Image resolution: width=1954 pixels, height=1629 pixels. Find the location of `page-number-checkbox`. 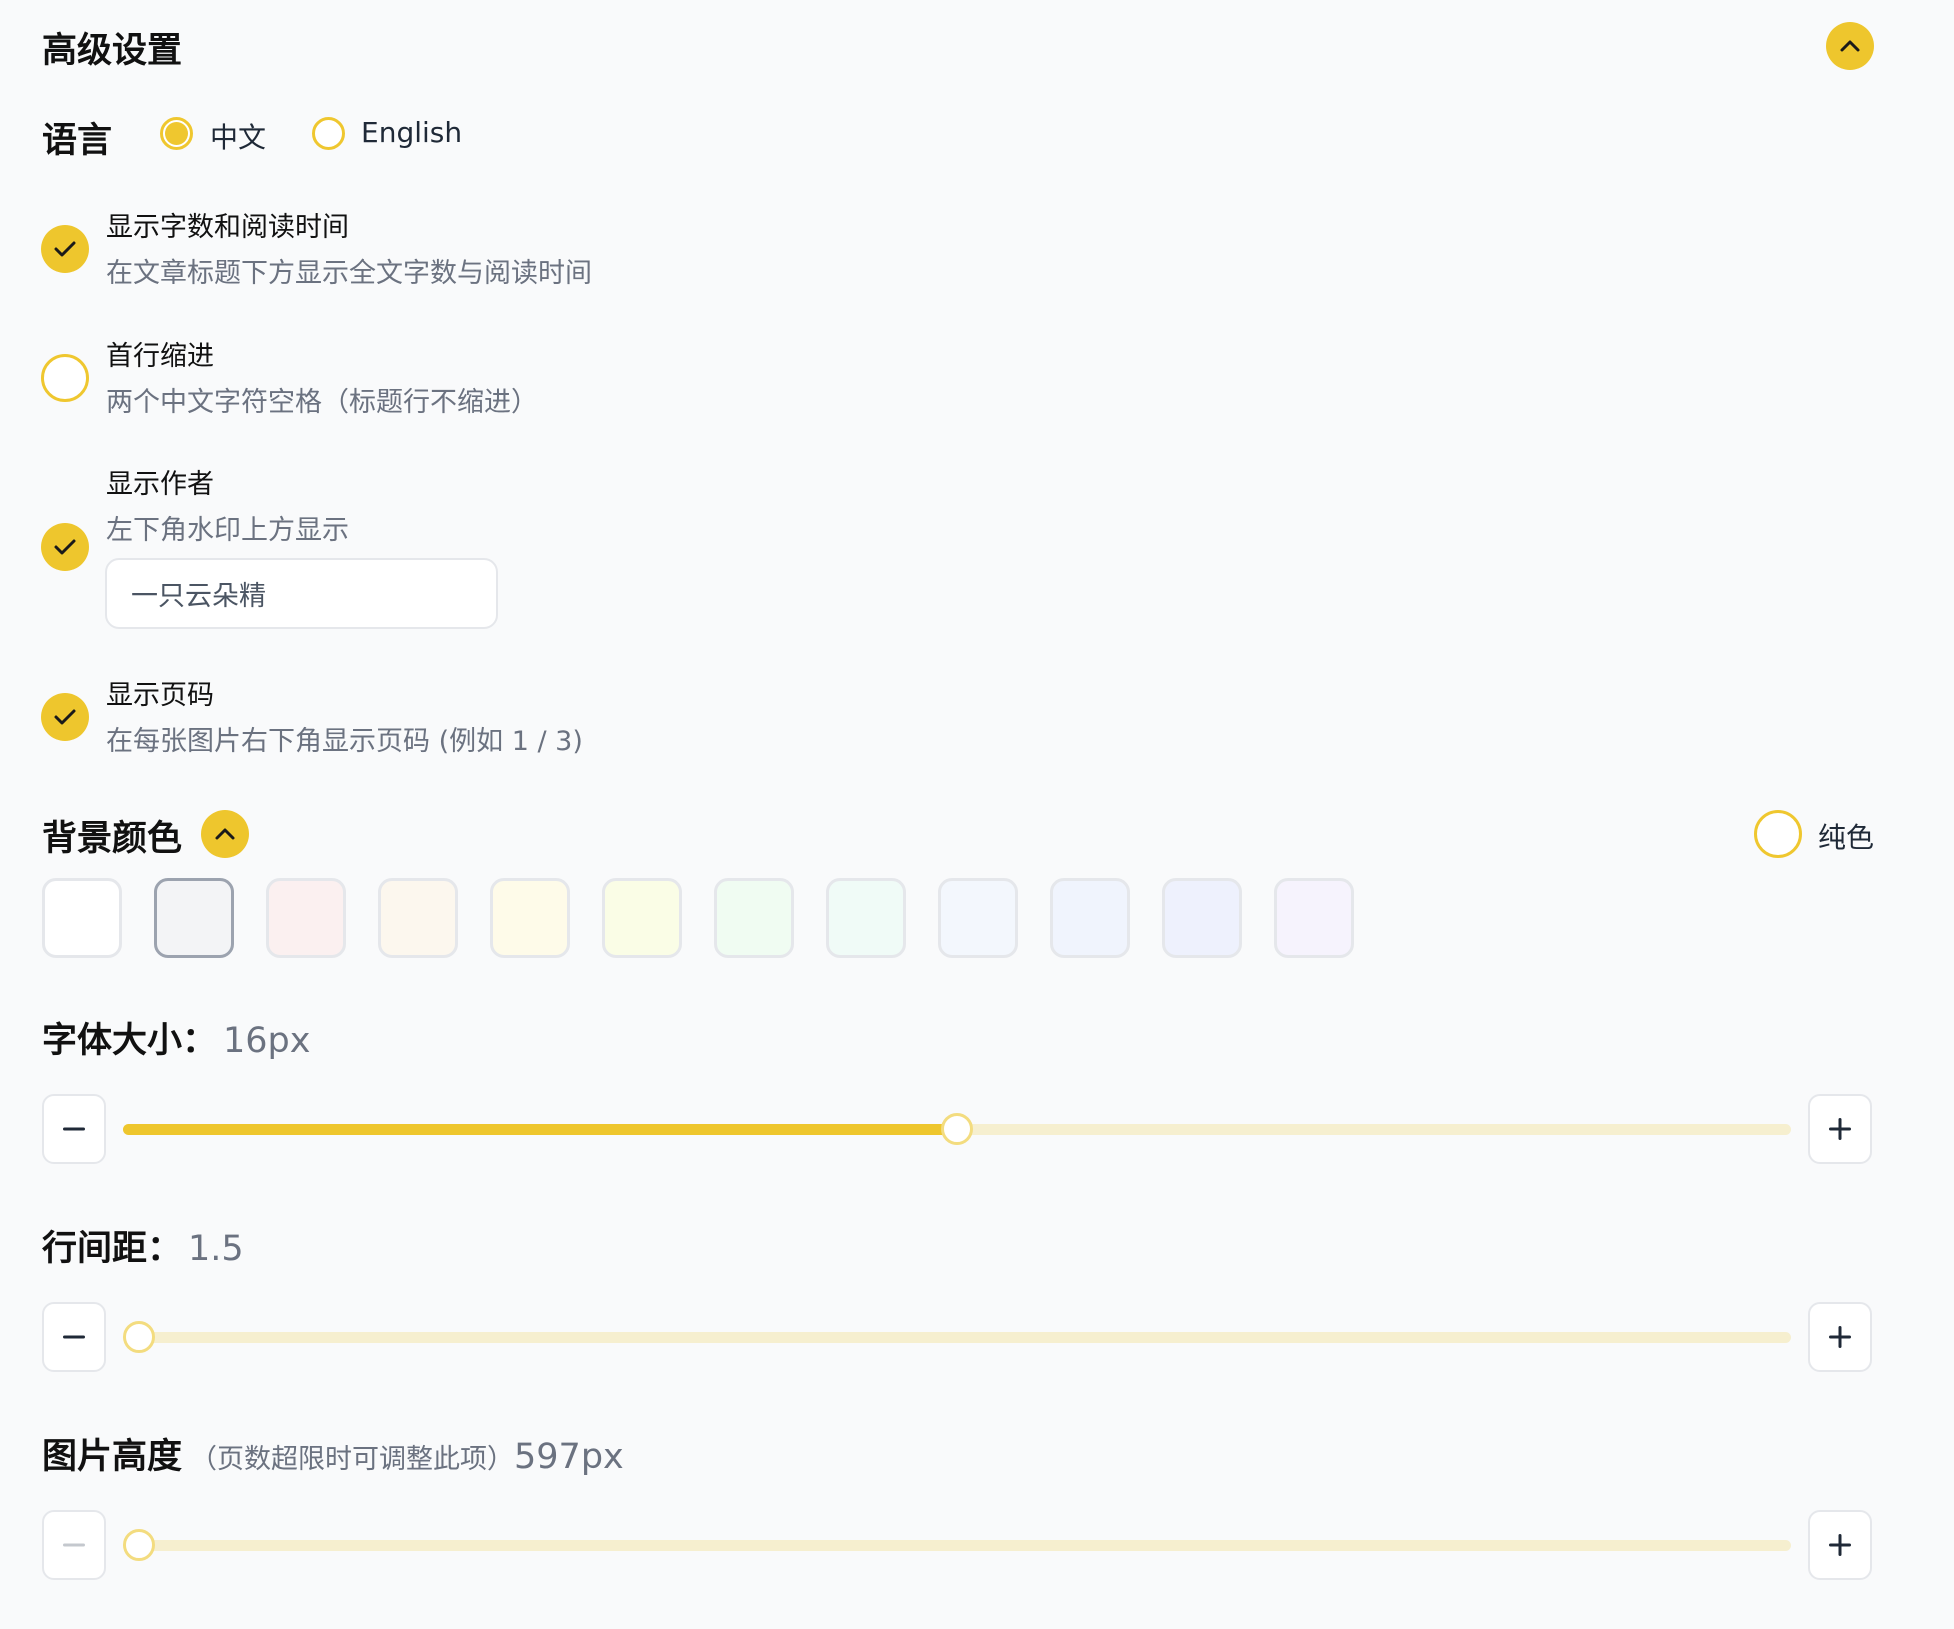

page-number-checkbox is located at coordinates (65, 717).